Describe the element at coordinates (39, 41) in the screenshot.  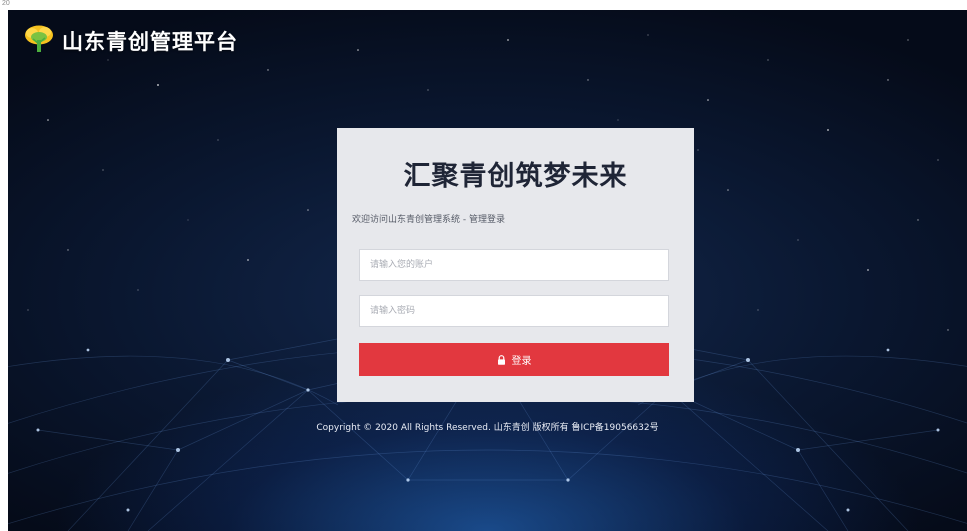
I see `tree-logo-icon` at that location.